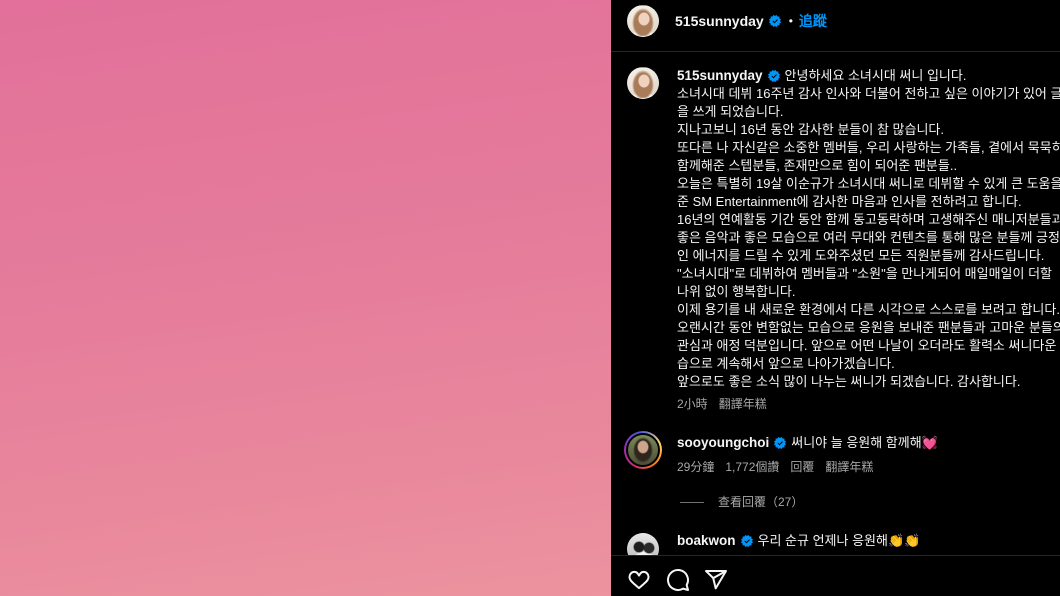 The height and width of the screenshot is (596, 1060). I want to click on send-icon, so click(716, 580).